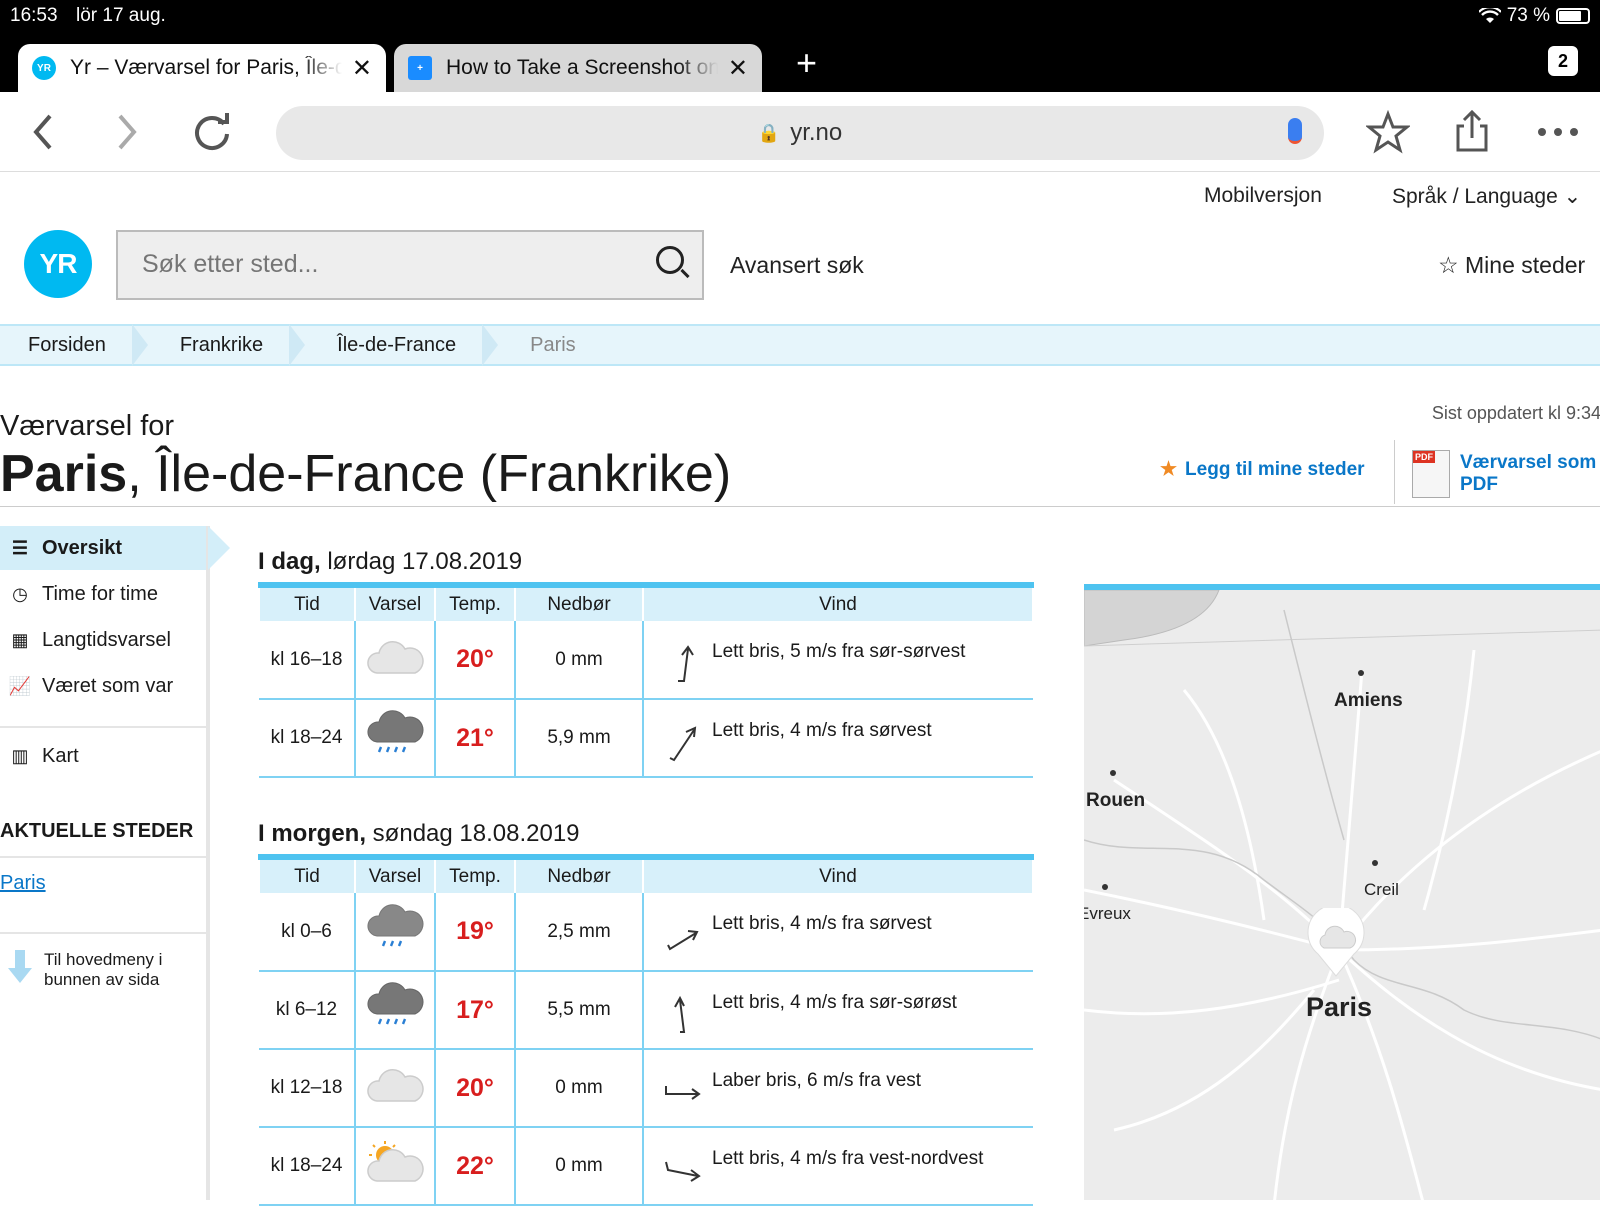  I want to click on microphone-icon, so click(1295, 131).